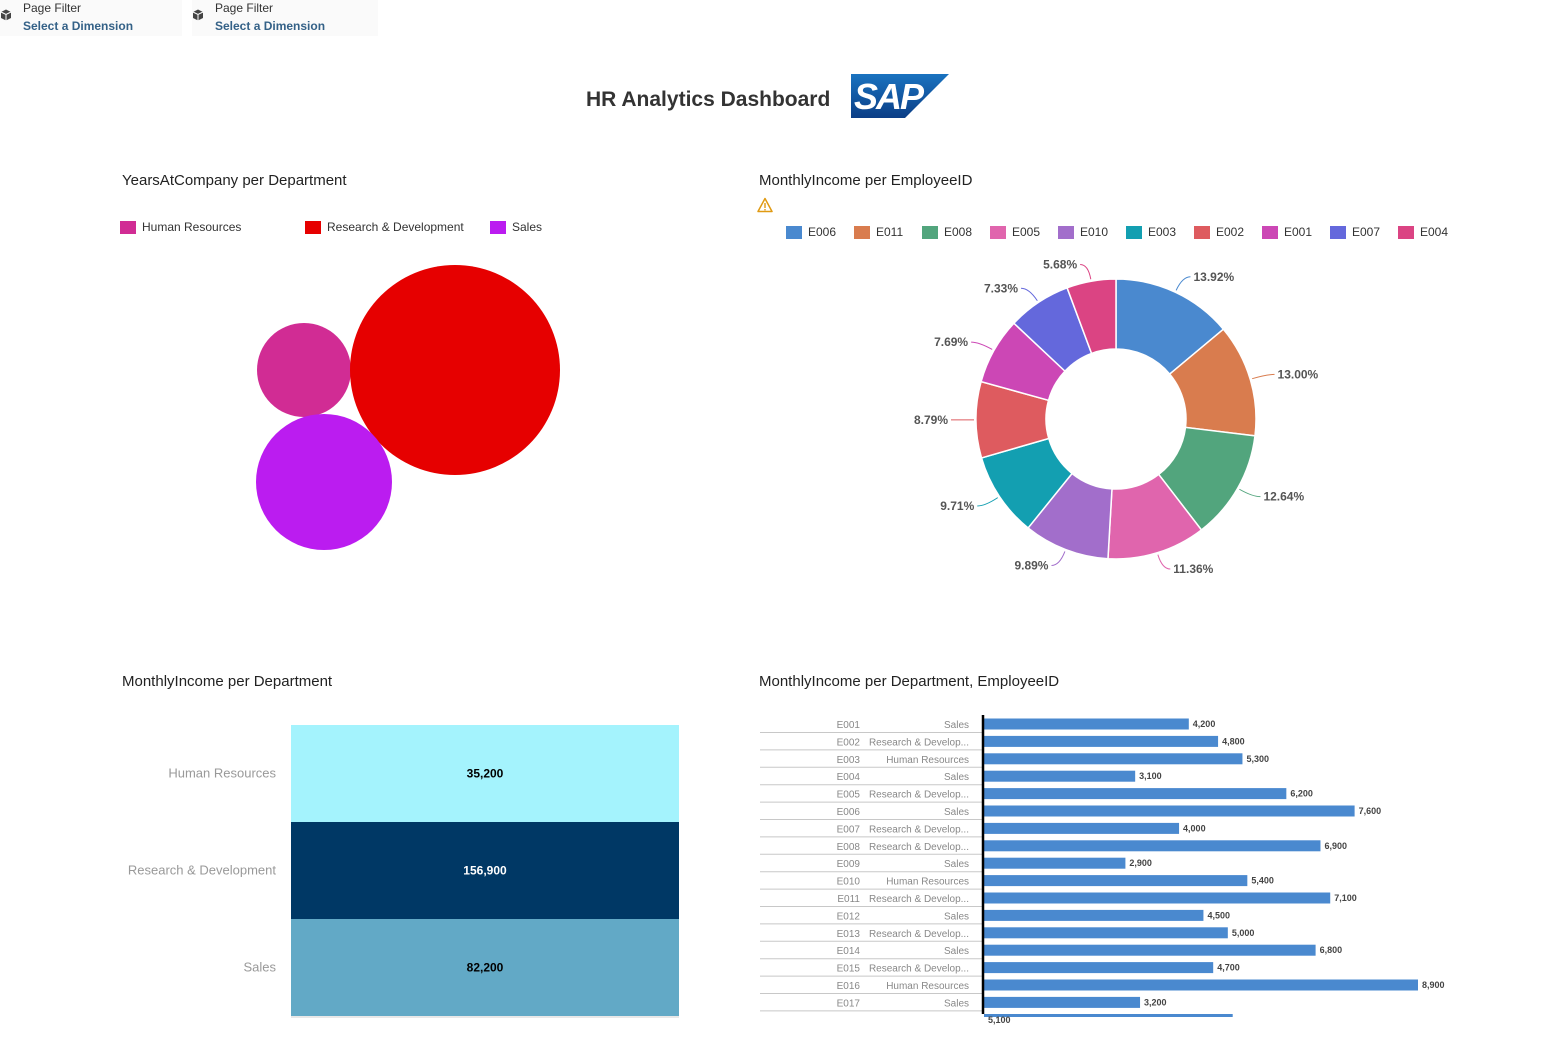 The height and width of the screenshot is (1039, 1568). What do you see at coordinates (1055, 863) in the screenshot?
I see `hbar-bar-e009` at bounding box center [1055, 863].